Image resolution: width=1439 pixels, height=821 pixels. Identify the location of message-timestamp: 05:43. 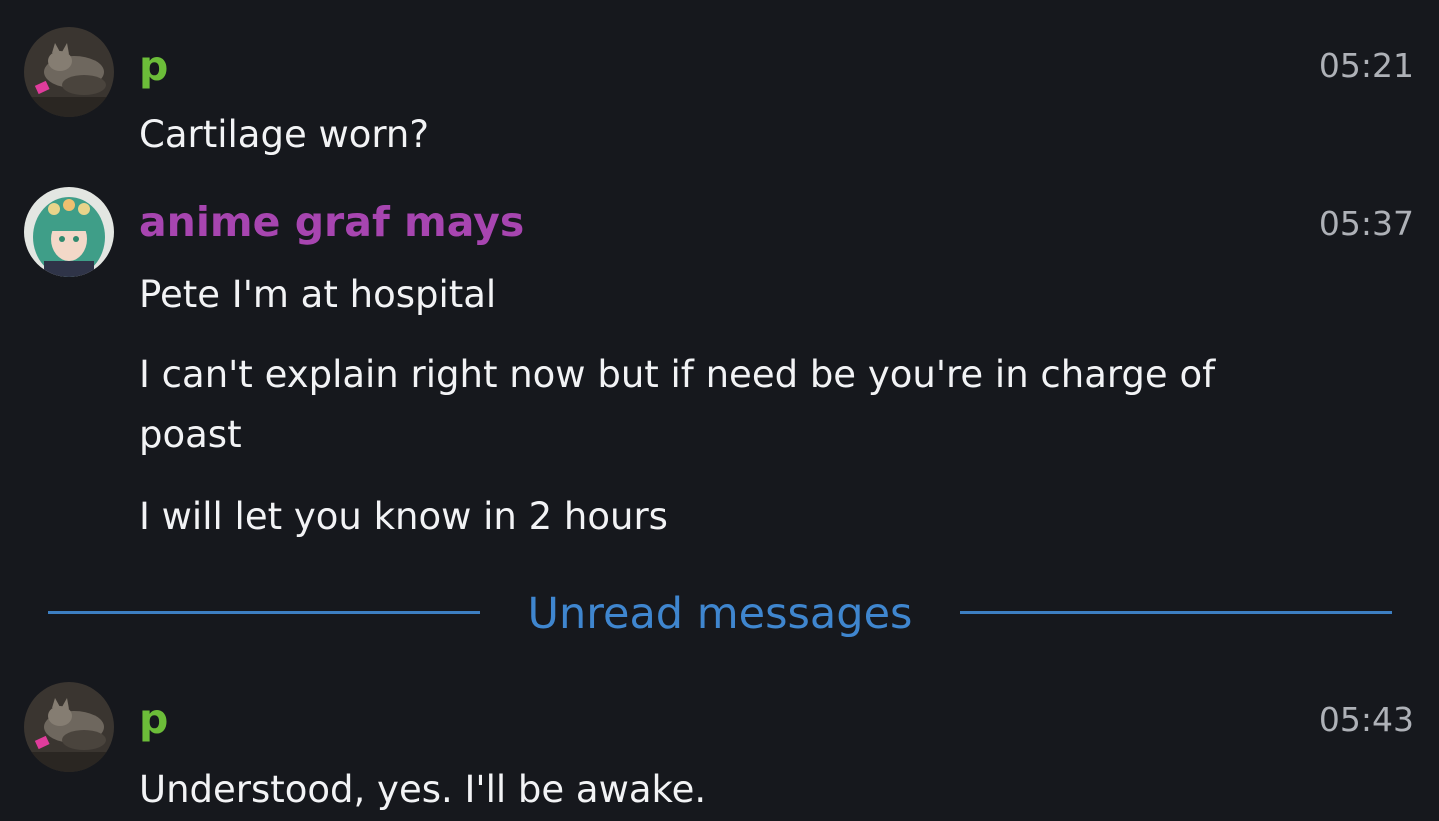
(1366, 719).